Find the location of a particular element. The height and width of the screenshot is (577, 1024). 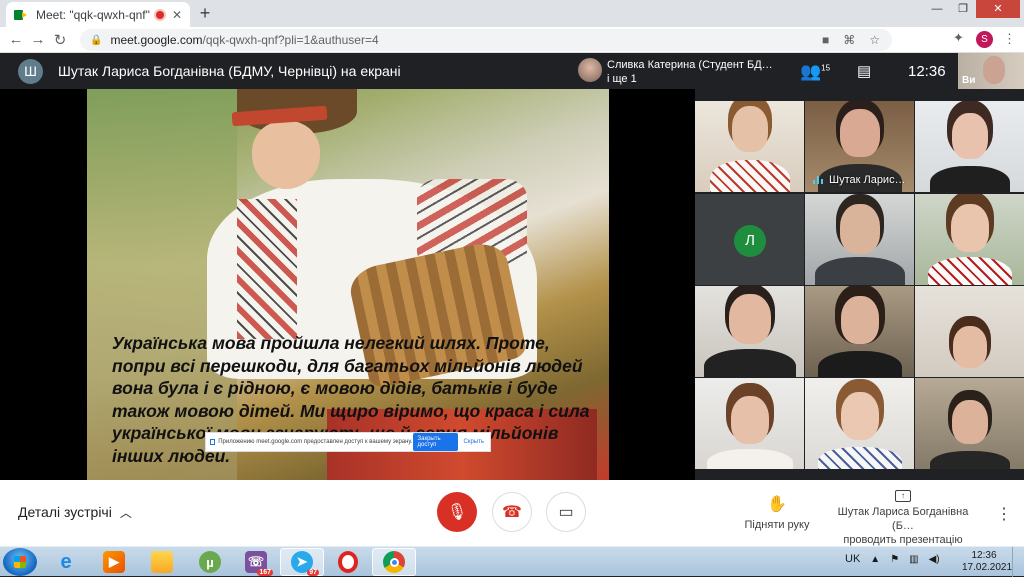

utorrent-icon: µ is located at coordinates (210, 562).